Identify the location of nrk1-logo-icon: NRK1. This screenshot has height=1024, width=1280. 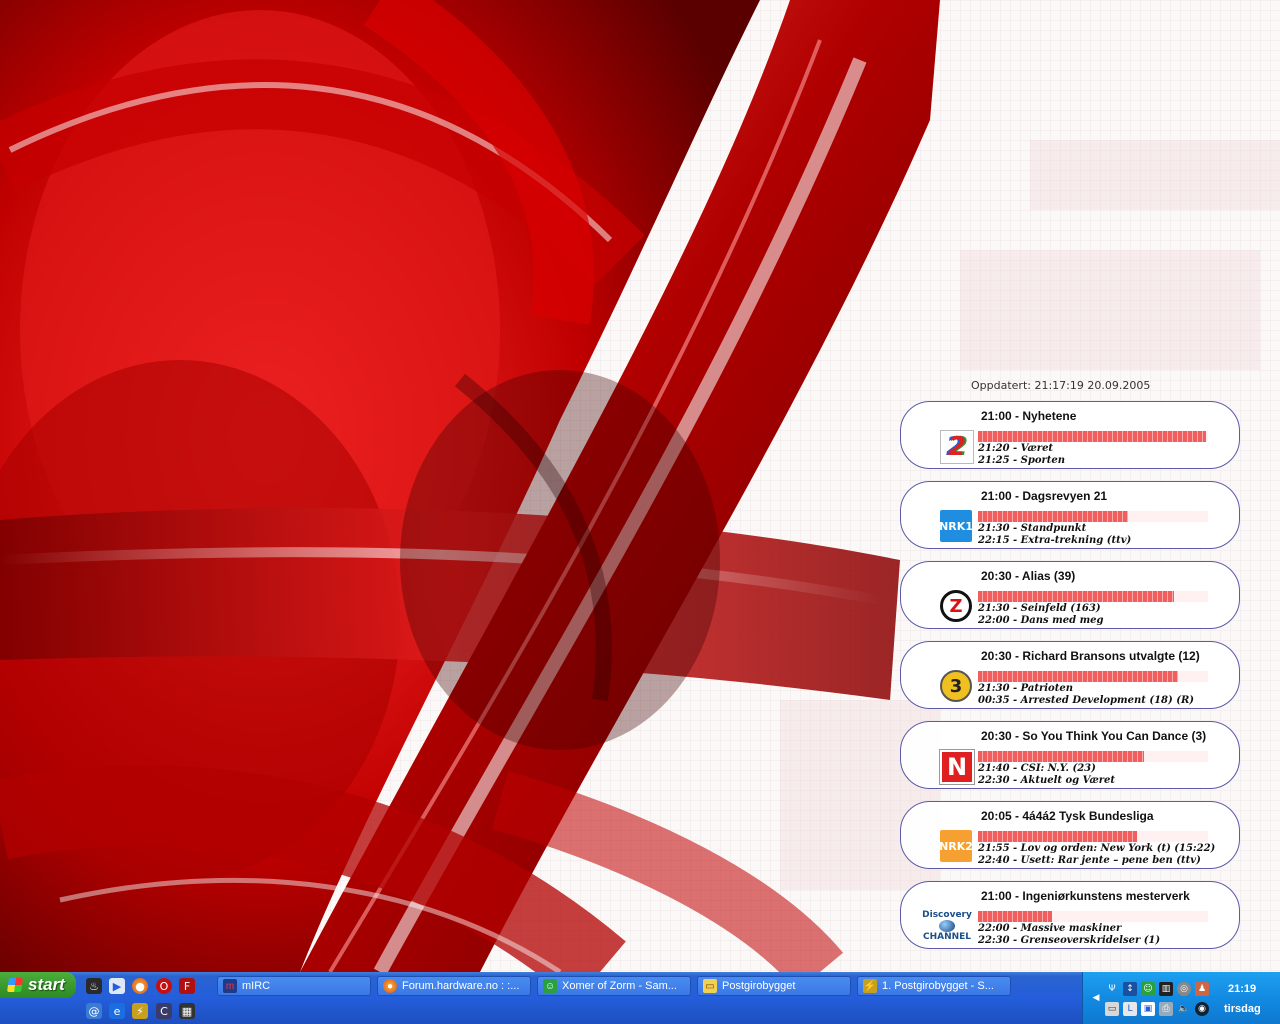
(956, 526).